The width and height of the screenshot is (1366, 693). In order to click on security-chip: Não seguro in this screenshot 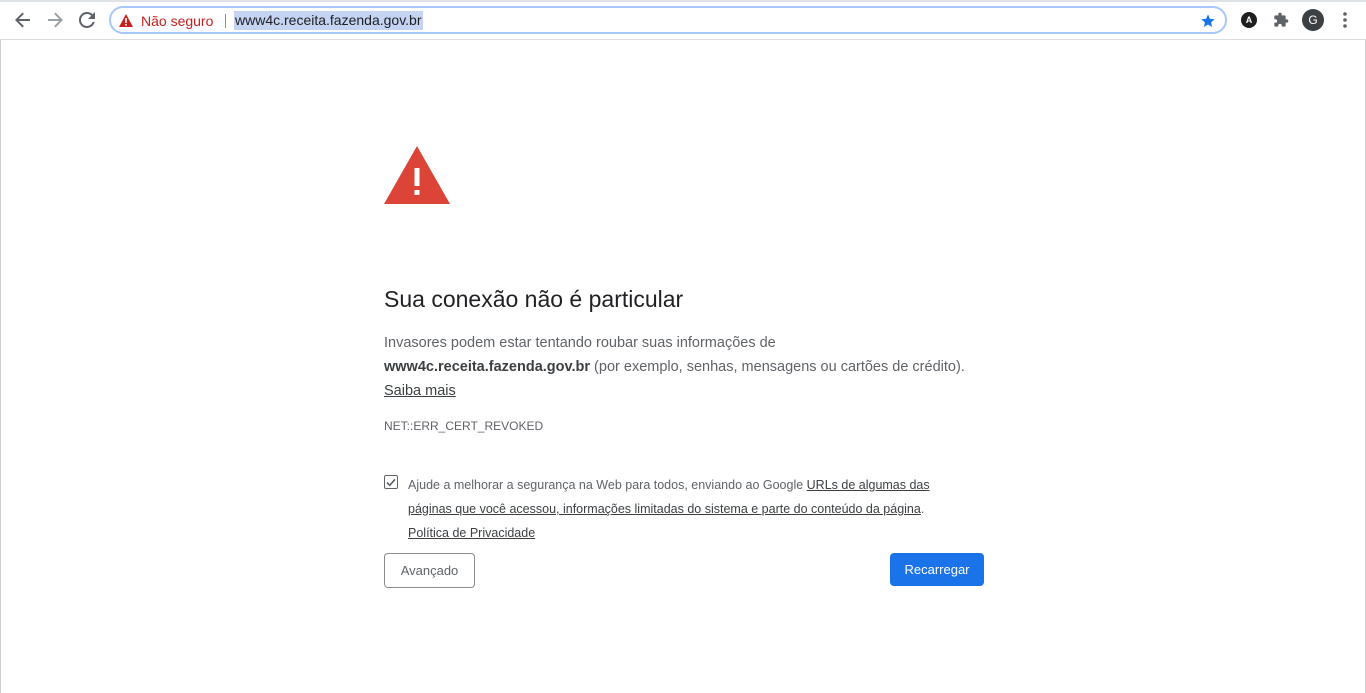, I will do `click(166, 20)`.